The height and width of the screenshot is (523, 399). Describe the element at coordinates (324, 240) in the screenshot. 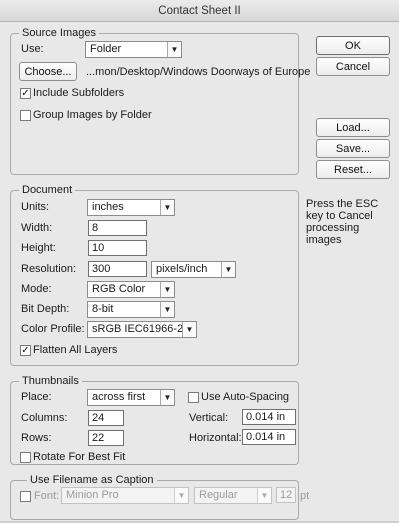

I see `esc-note-line: images` at that location.